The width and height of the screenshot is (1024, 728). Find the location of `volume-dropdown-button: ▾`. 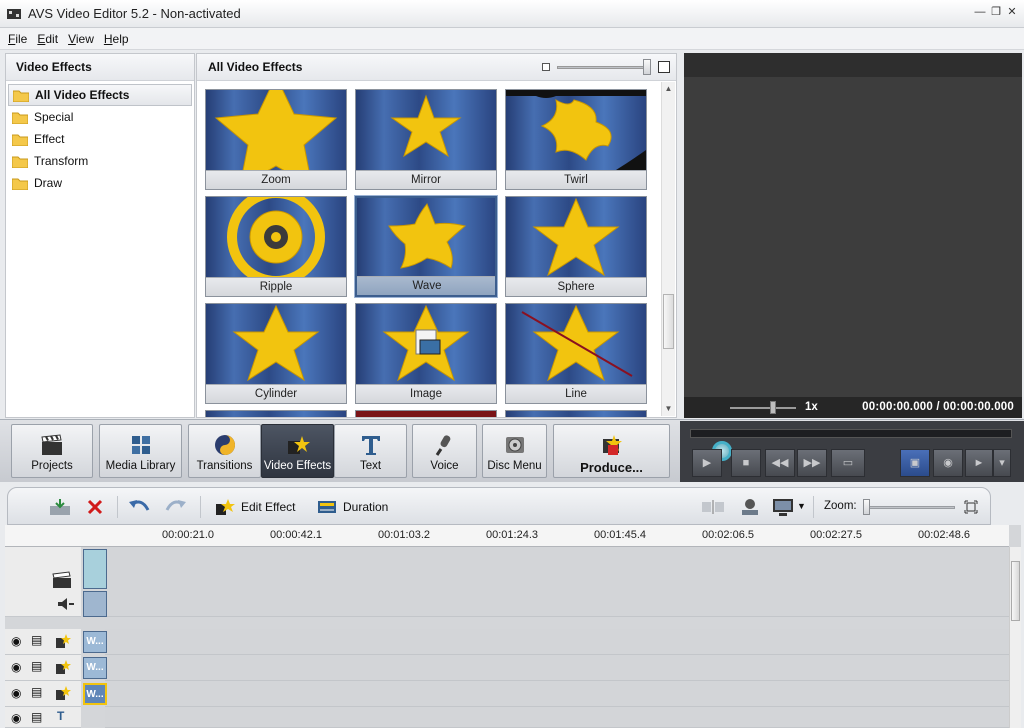

volume-dropdown-button: ▾ is located at coordinates (1002, 463).